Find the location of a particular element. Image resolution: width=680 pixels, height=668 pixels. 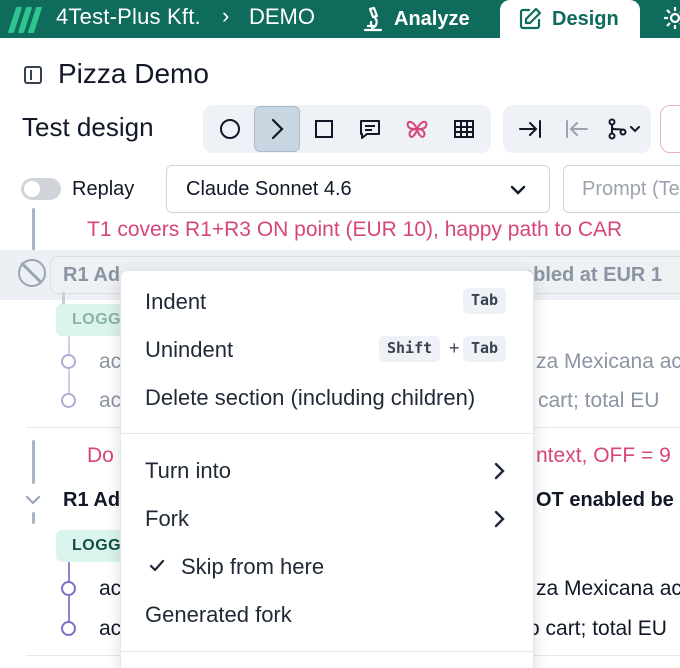

fork-icon is located at coordinates (624, 129).